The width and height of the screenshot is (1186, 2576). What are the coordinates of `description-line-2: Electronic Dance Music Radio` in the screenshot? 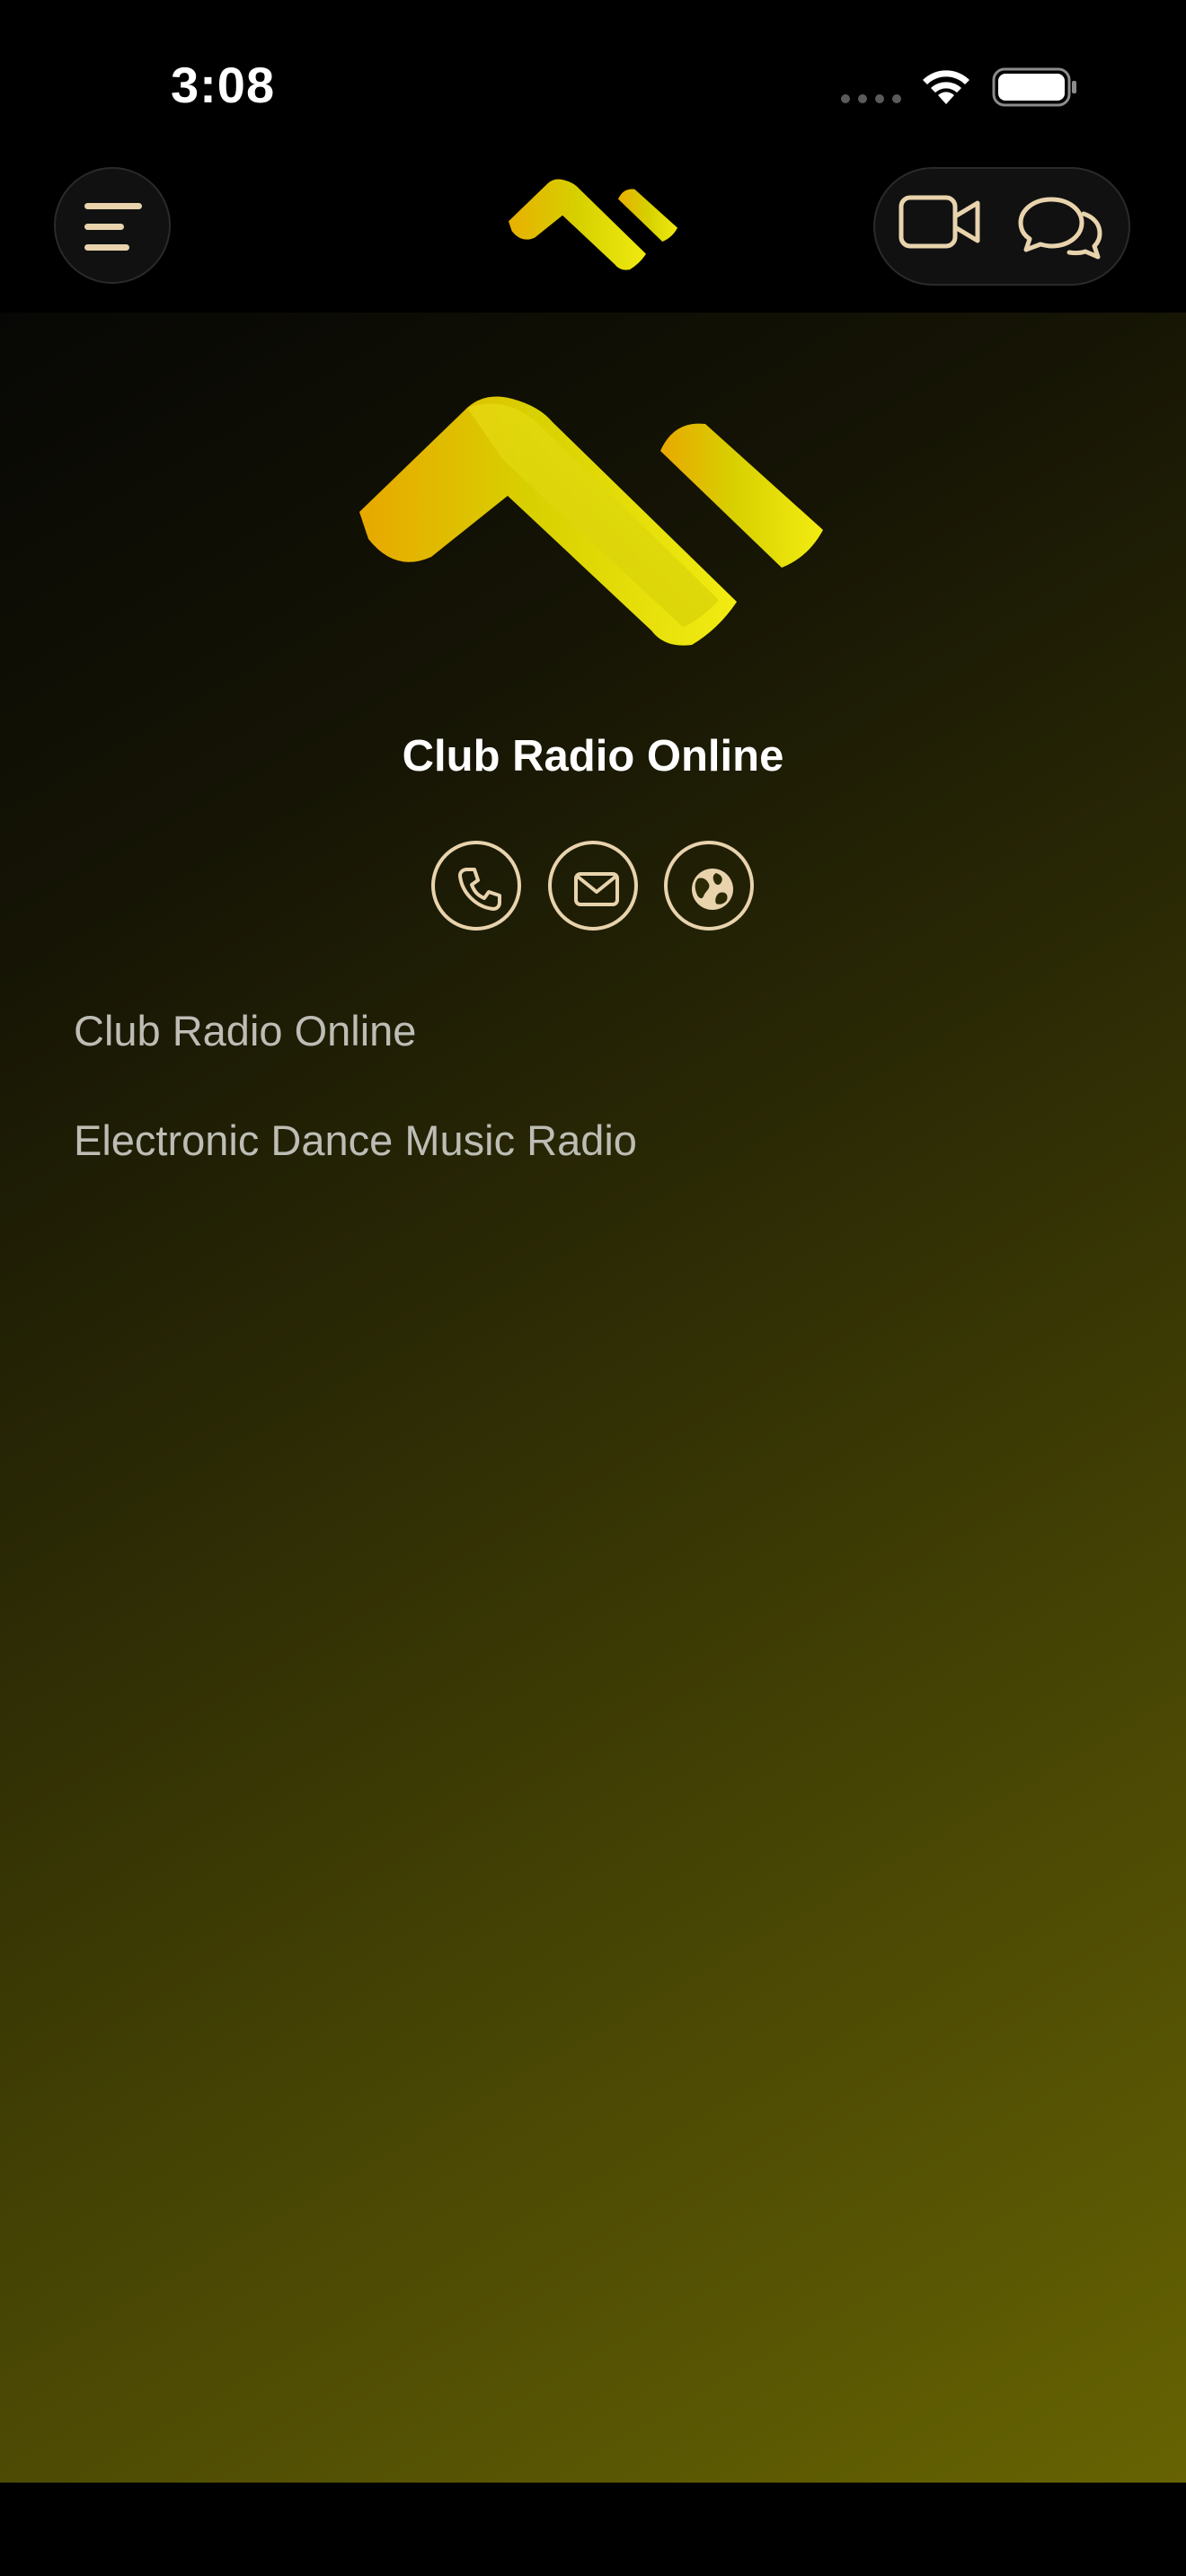 It's located at (355, 1140).